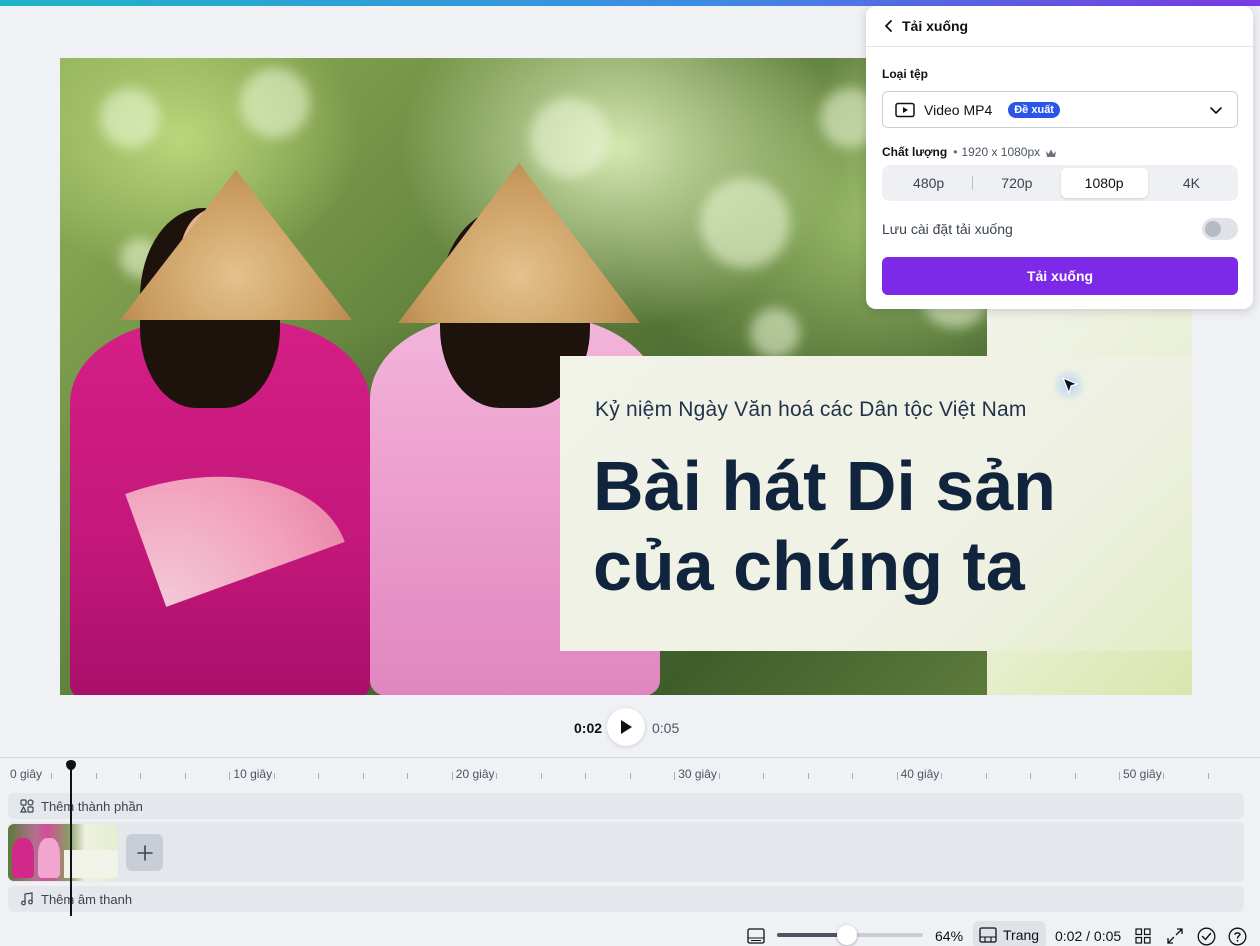 This screenshot has width=1260, height=946. I want to click on chevron-left-icon, so click(889, 26).